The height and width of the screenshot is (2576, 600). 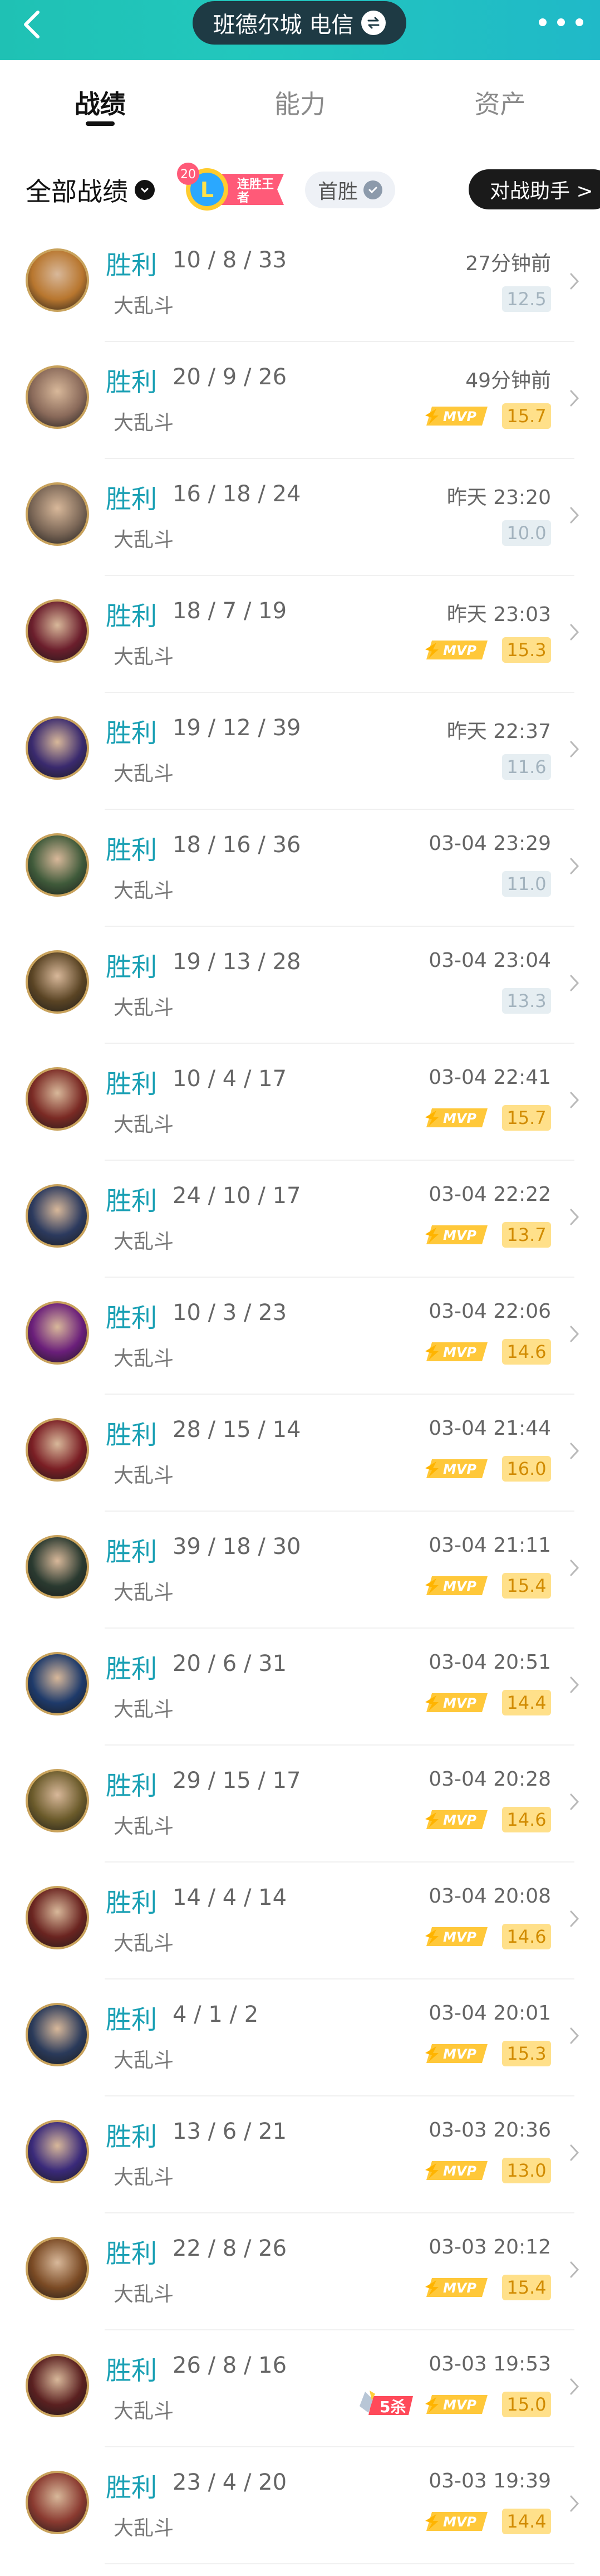 What do you see at coordinates (526, 1001) in the screenshot?
I see `match-score: 13.3` at bounding box center [526, 1001].